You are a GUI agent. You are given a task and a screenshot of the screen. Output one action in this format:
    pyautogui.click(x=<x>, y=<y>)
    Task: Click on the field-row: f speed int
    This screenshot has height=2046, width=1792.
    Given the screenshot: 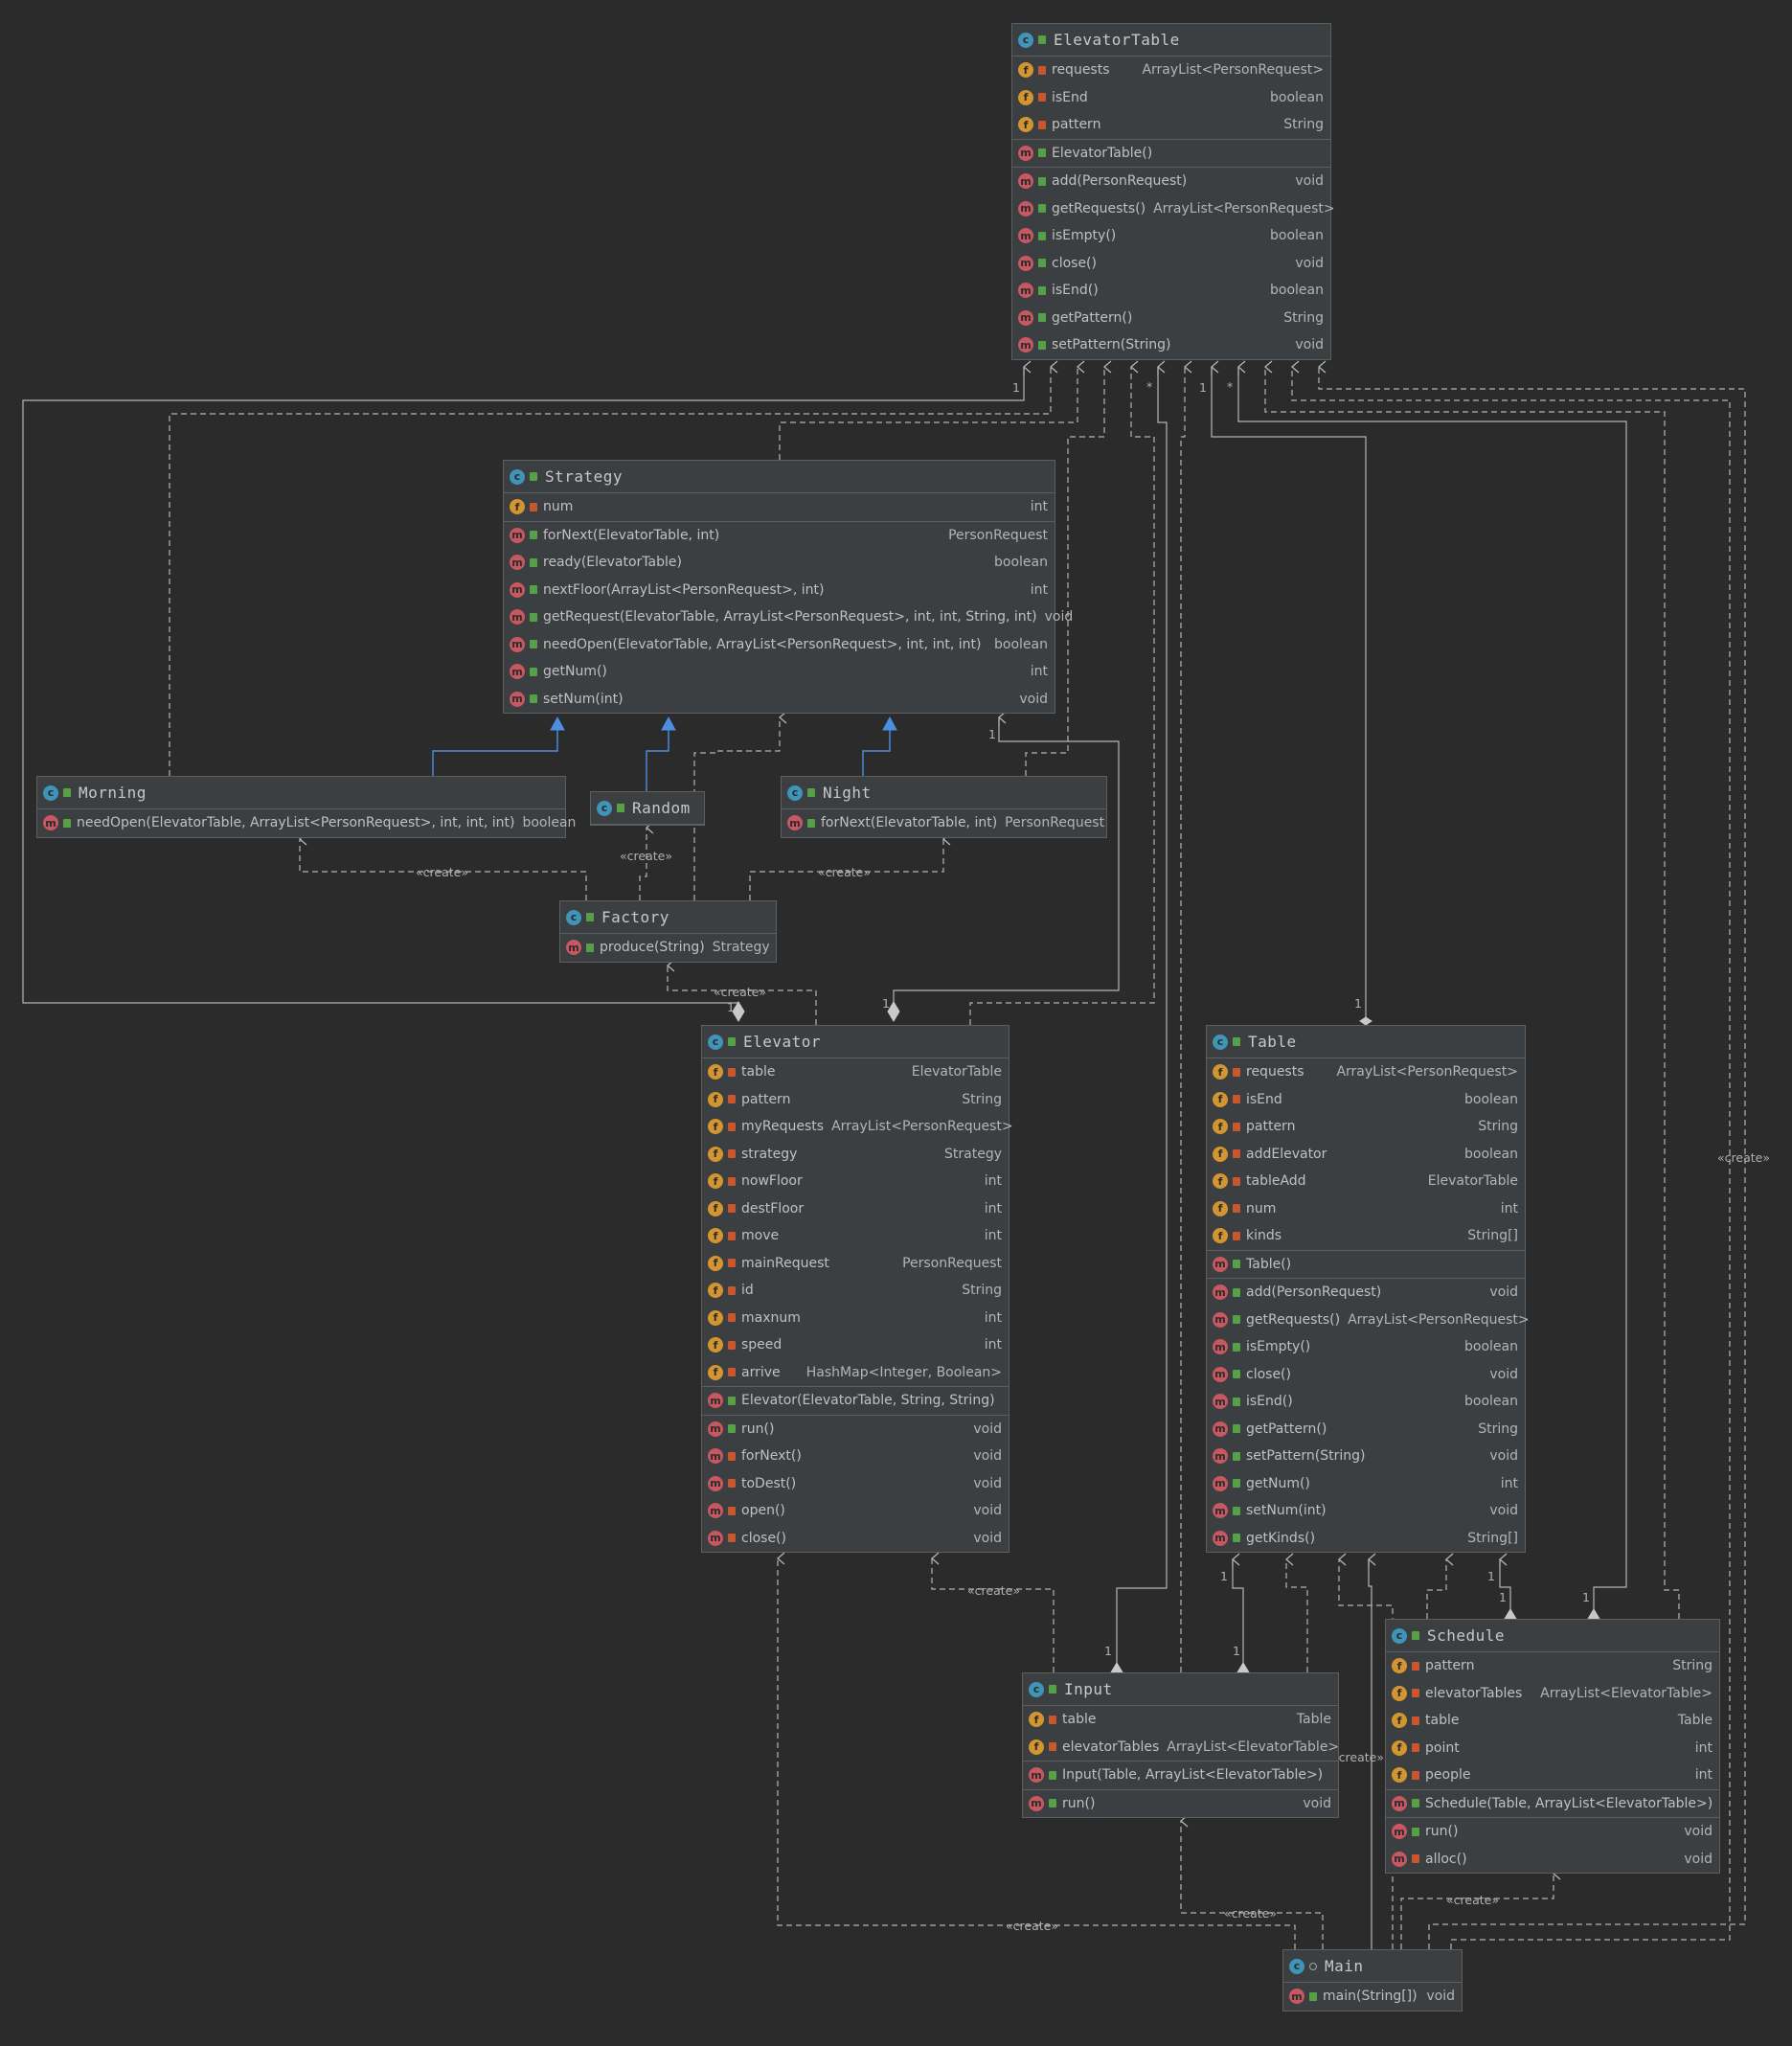 What is the action you would take?
    pyautogui.click(x=855, y=1345)
    